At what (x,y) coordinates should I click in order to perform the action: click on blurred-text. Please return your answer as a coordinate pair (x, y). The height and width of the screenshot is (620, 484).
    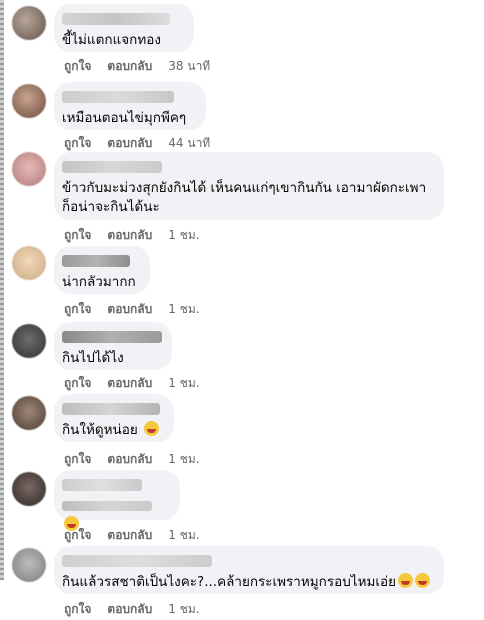
    Looking at the image, I should click on (107, 506).